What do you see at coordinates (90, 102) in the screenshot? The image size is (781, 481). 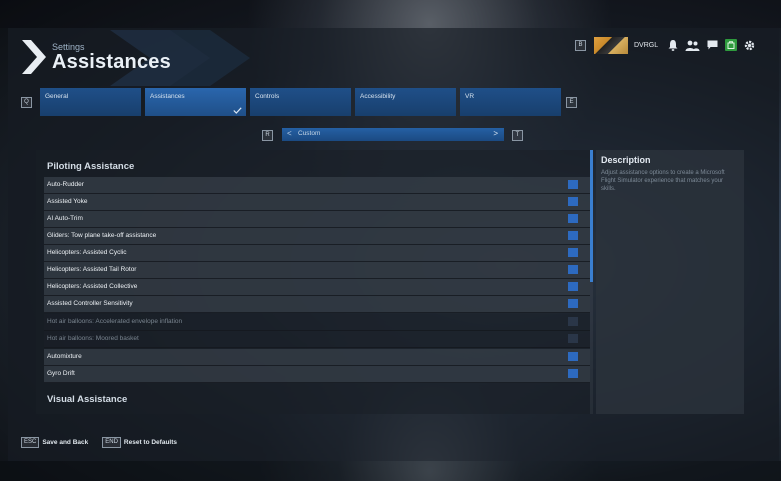 I see `tab-general: General` at bounding box center [90, 102].